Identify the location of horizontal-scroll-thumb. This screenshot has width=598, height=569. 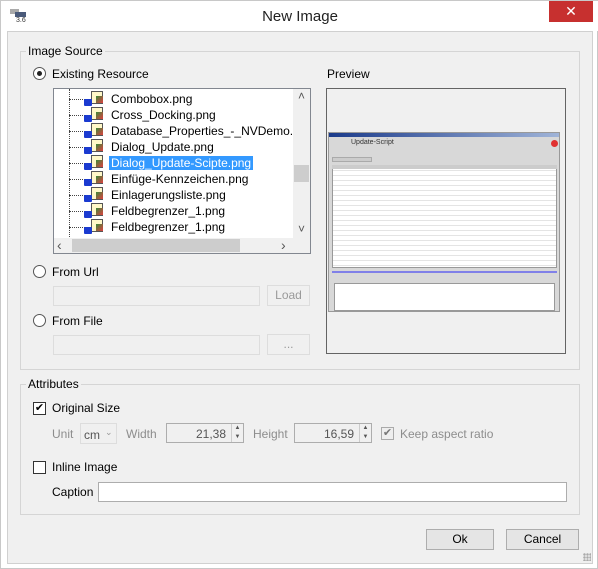
(156, 245).